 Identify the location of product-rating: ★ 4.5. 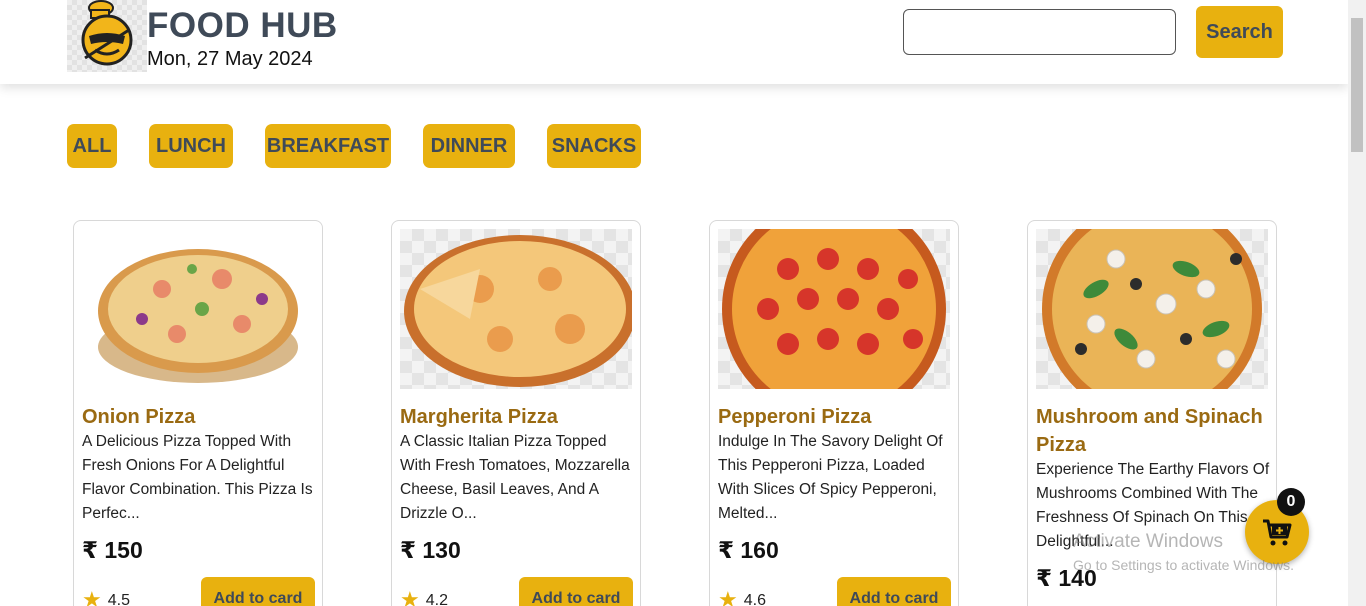
(106, 596).